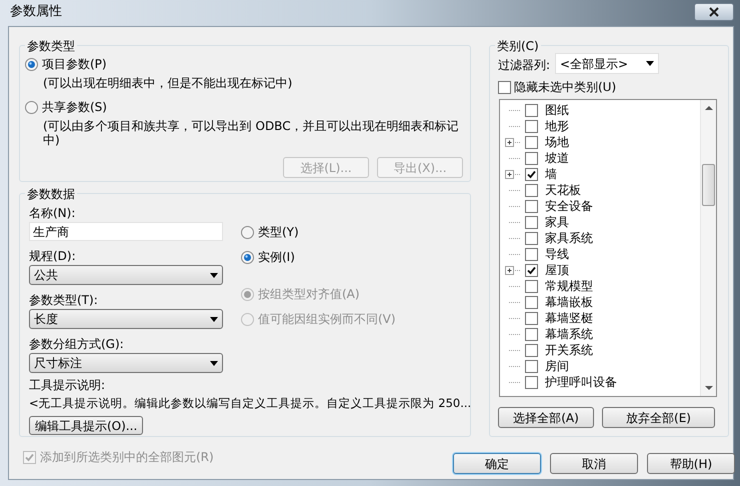 This screenshot has width=740, height=486. What do you see at coordinates (569, 334) in the screenshot?
I see `tree-item: 幕墙系统` at bounding box center [569, 334].